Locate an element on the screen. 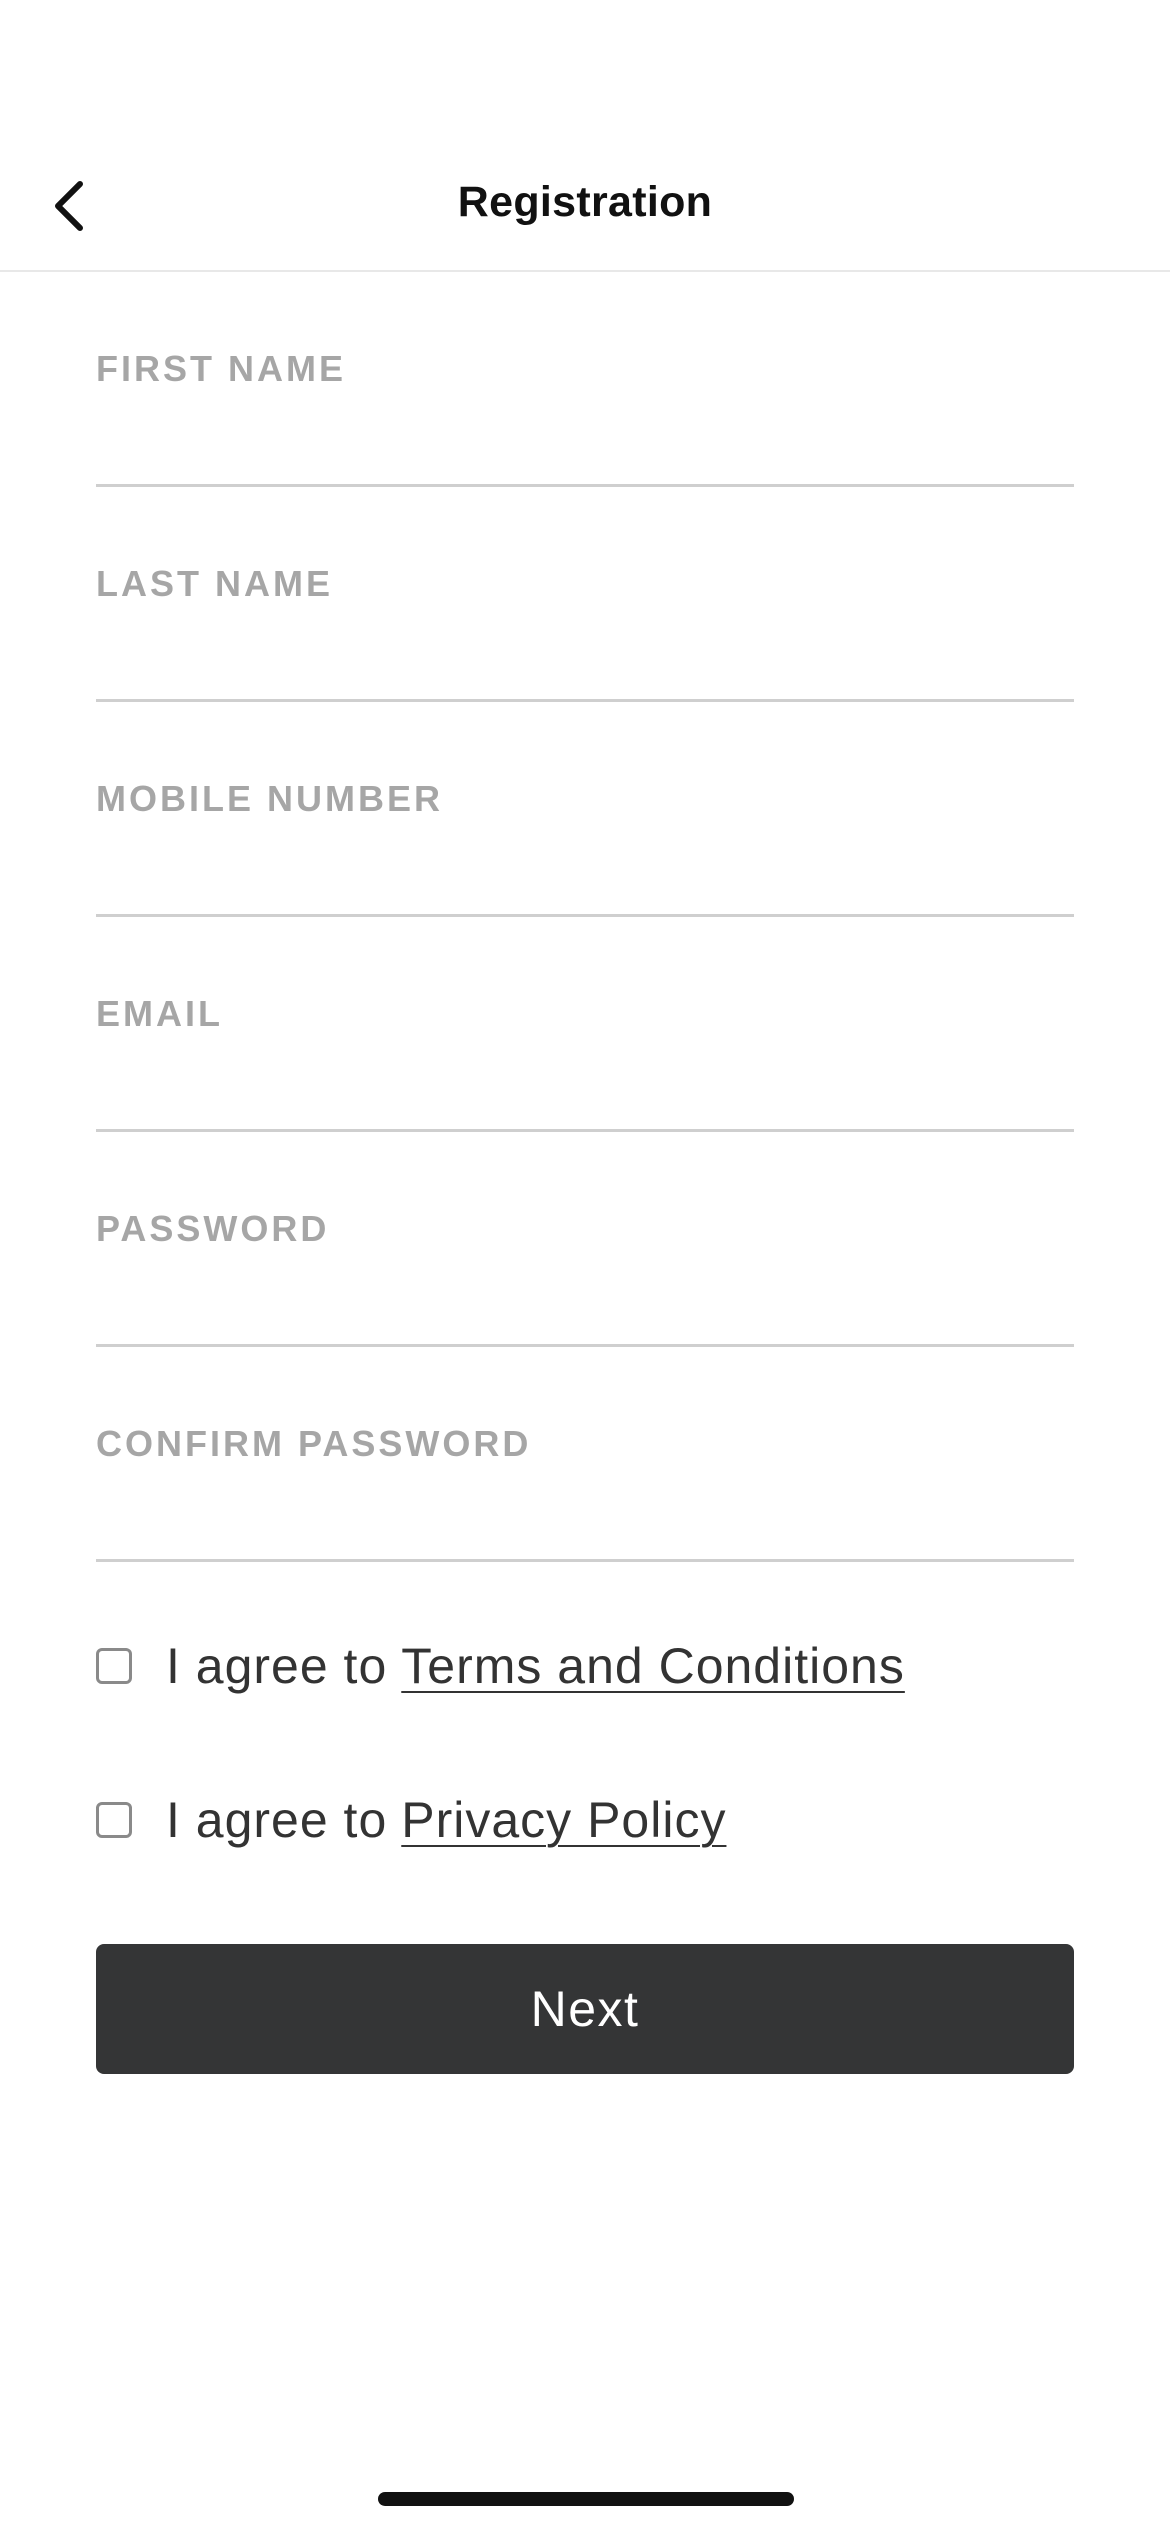 Image resolution: width=1170 pixels, height=2532 pixels. password-field: PASSWORD is located at coordinates (585, 1239).